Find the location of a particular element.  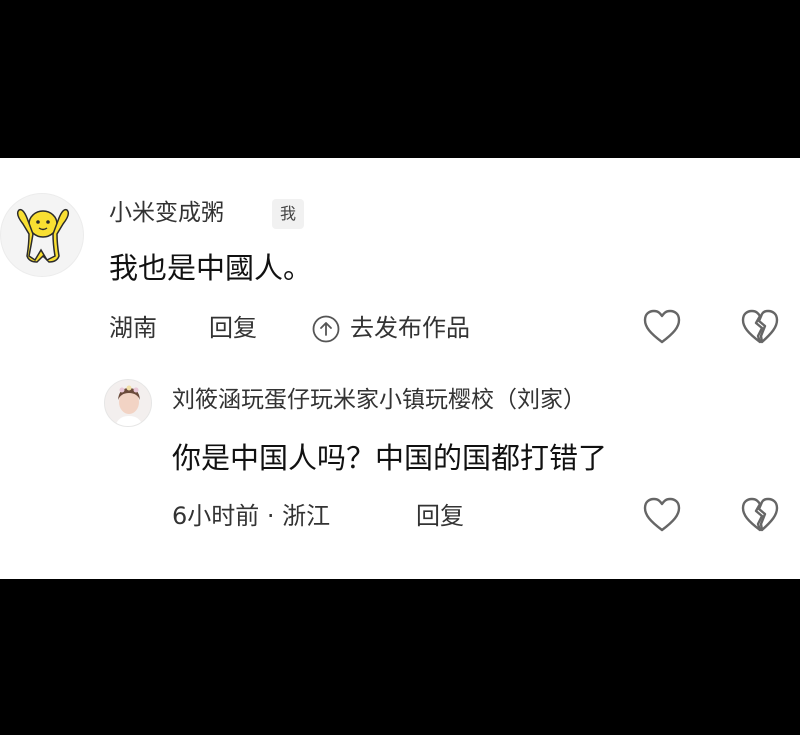

yellow-mascot-icon is located at coordinates (43, 235).